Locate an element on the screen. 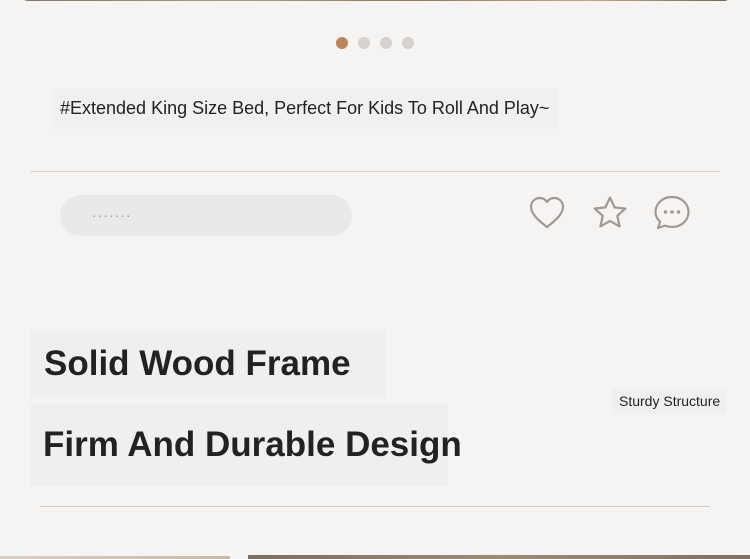  section-divider is located at coordinates (375, 171).